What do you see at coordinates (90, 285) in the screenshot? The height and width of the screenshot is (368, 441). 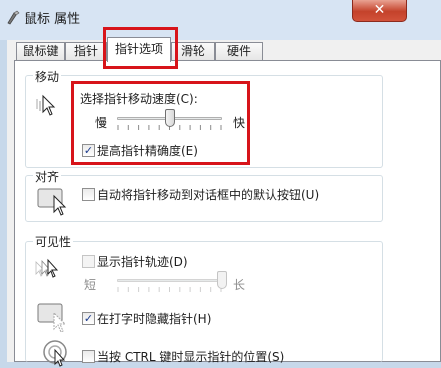 I see `trails-short-label: 短` at bounding box center [90, 285].